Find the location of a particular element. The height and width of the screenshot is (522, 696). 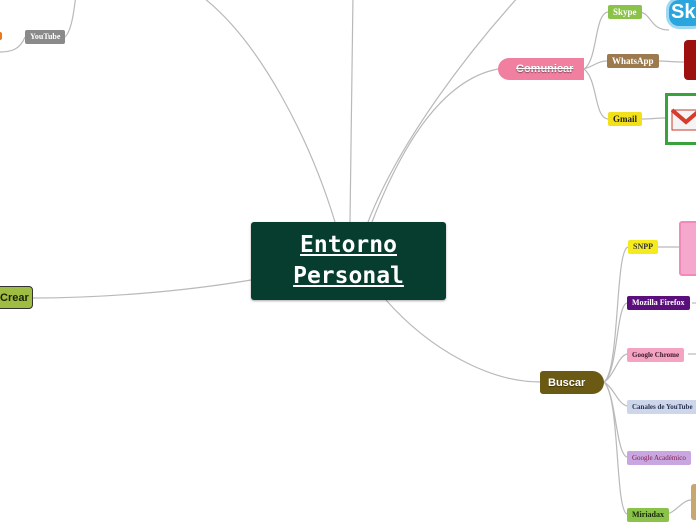

whatsapp-logo-icon is located at coordinates (690, 60).